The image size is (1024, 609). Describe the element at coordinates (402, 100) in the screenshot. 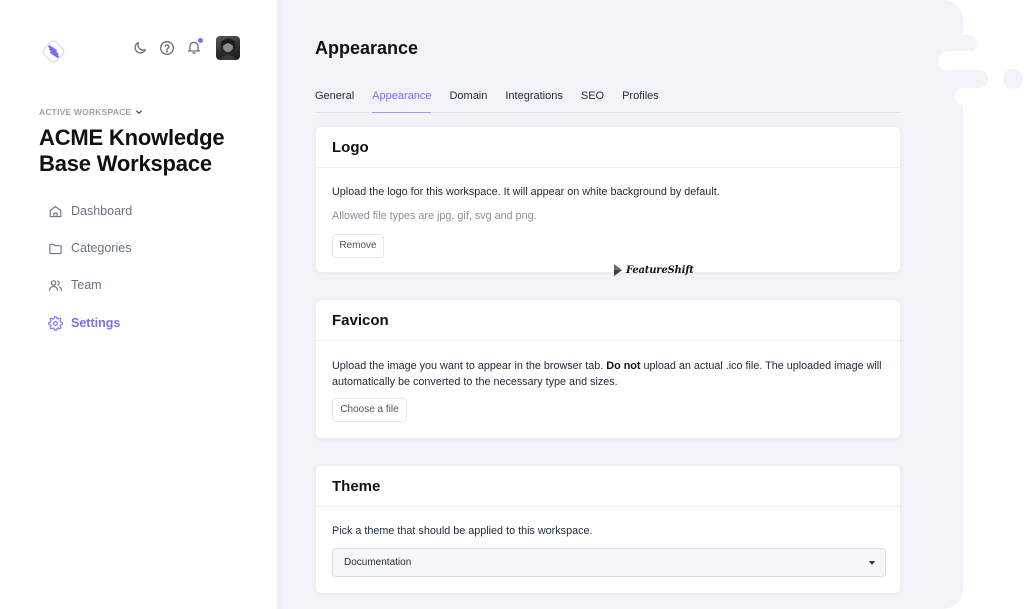

I see `tab-appearance: Appearance` at that location.